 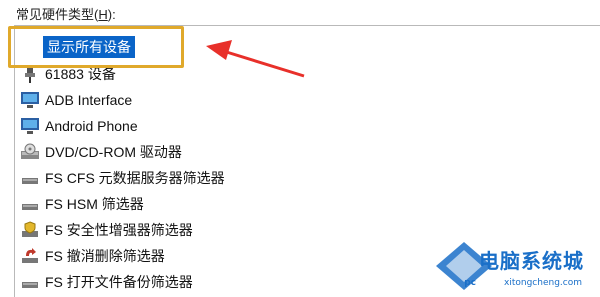 I want to click on list-item-label: FS CFS 元数据服务器筛选器, so click(x=135, y=178).